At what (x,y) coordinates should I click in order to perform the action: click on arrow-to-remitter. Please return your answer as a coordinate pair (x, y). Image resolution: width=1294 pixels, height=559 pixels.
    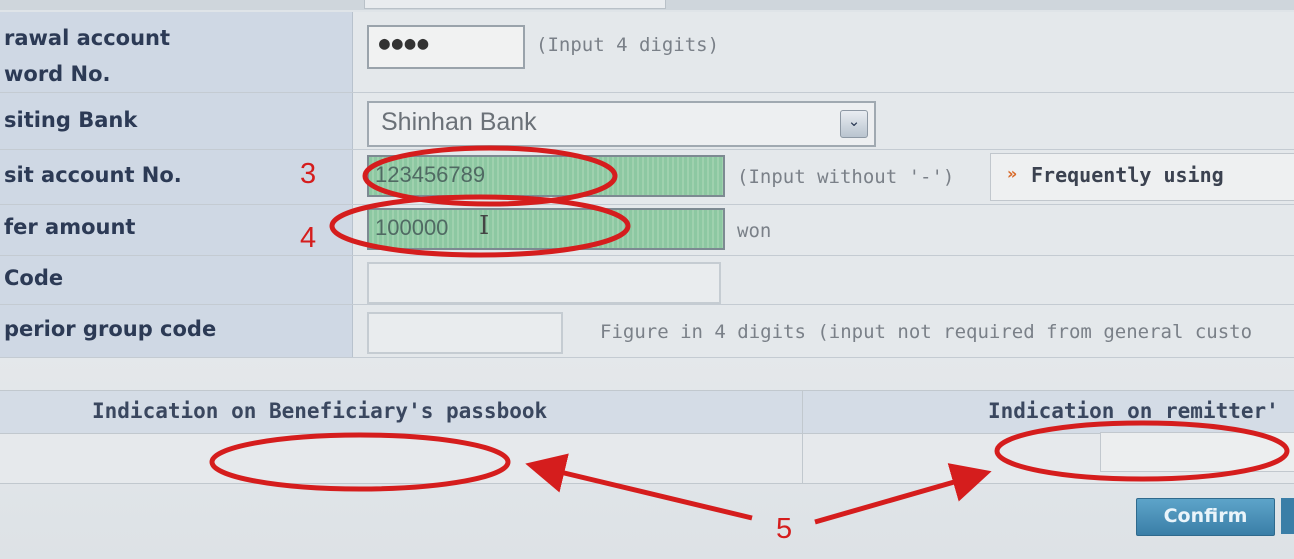
    Looking at the image, I should click on (903, 494).